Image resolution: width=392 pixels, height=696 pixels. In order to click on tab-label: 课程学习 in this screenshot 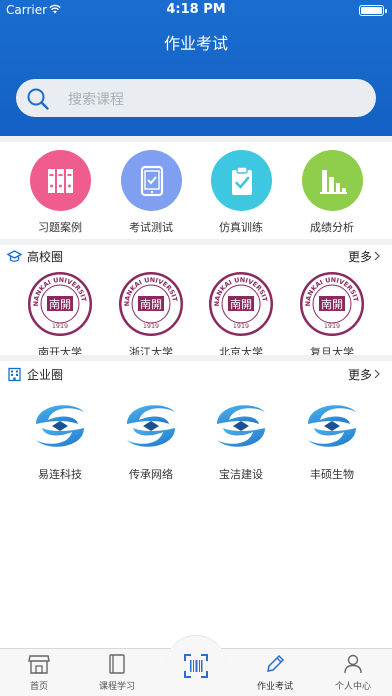, I will do `click(116, 687)`.